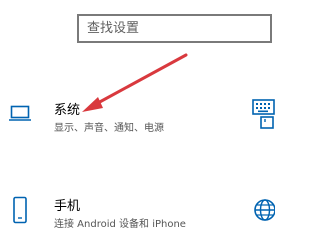  Describe the element at coordinates (113, 28) in the screenshot. I see `search-placeholder: 查找设置` at that location.